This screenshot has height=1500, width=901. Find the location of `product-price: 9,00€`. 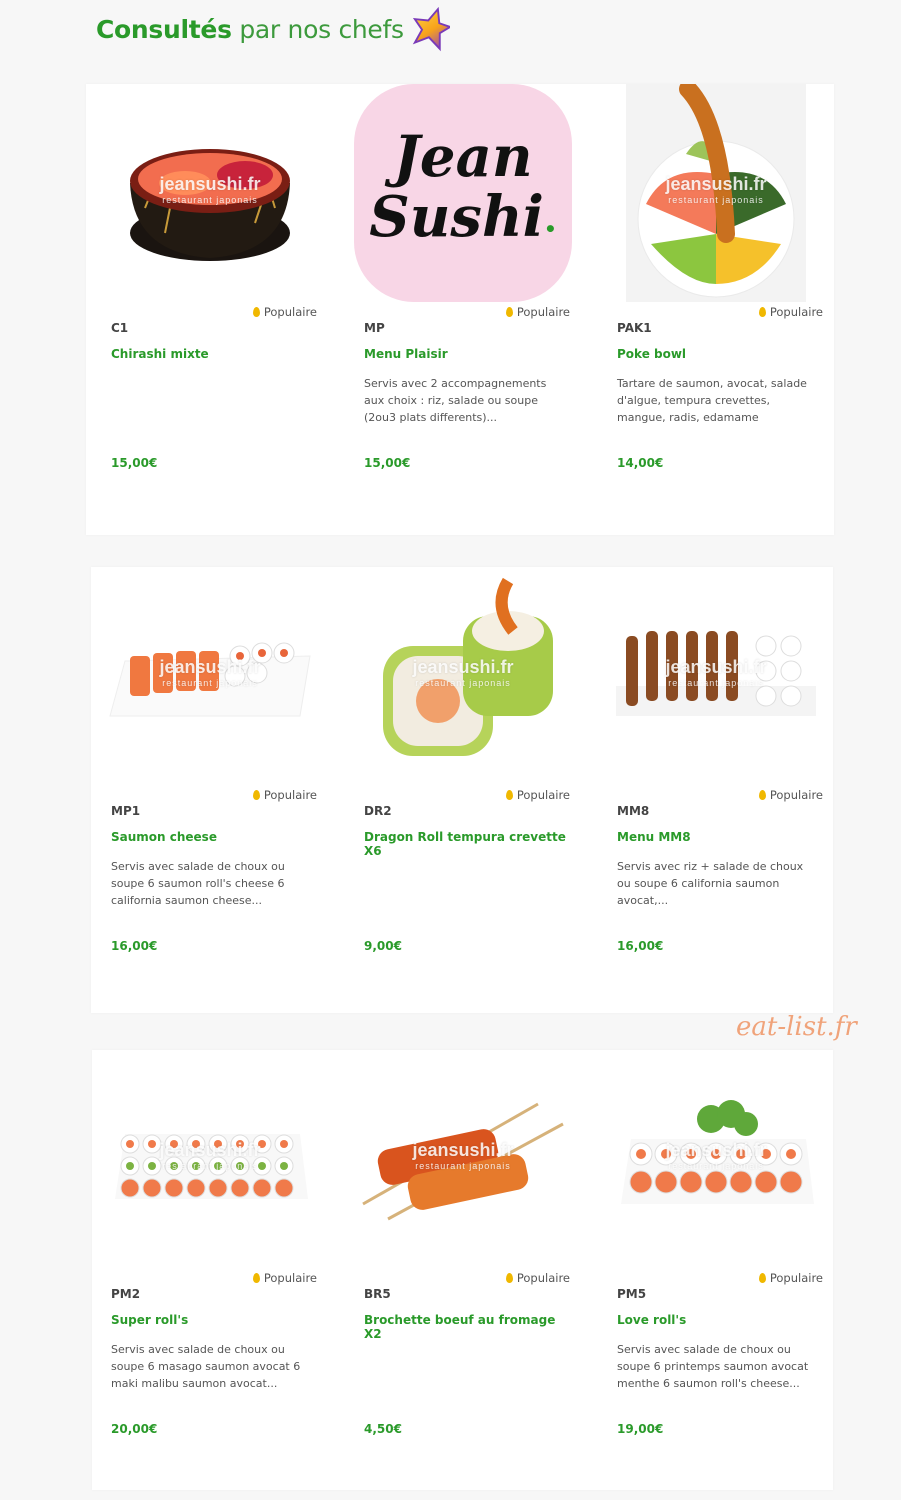

product-price: 9,00€ is located at coordinates (383, 946).